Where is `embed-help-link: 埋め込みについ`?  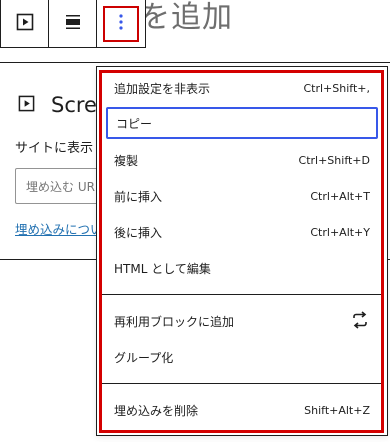 embed-help-link: 埋め込みについ is located at coordinates (59, 228).